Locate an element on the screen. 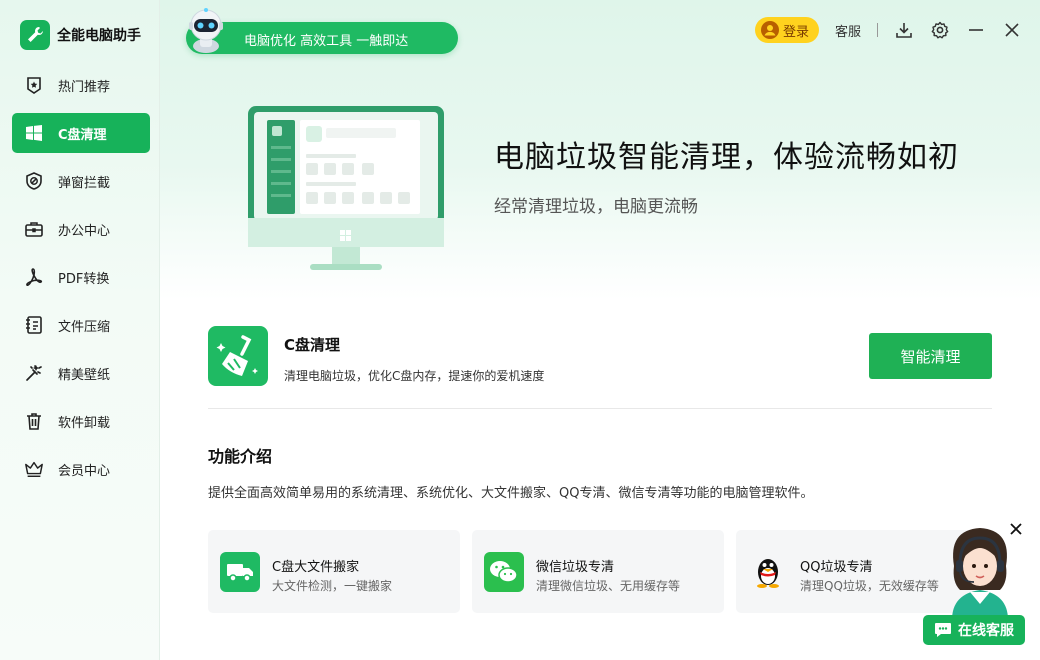  sidebar-item-c-clean: C盘清理 is located at coordinates (81, 133).